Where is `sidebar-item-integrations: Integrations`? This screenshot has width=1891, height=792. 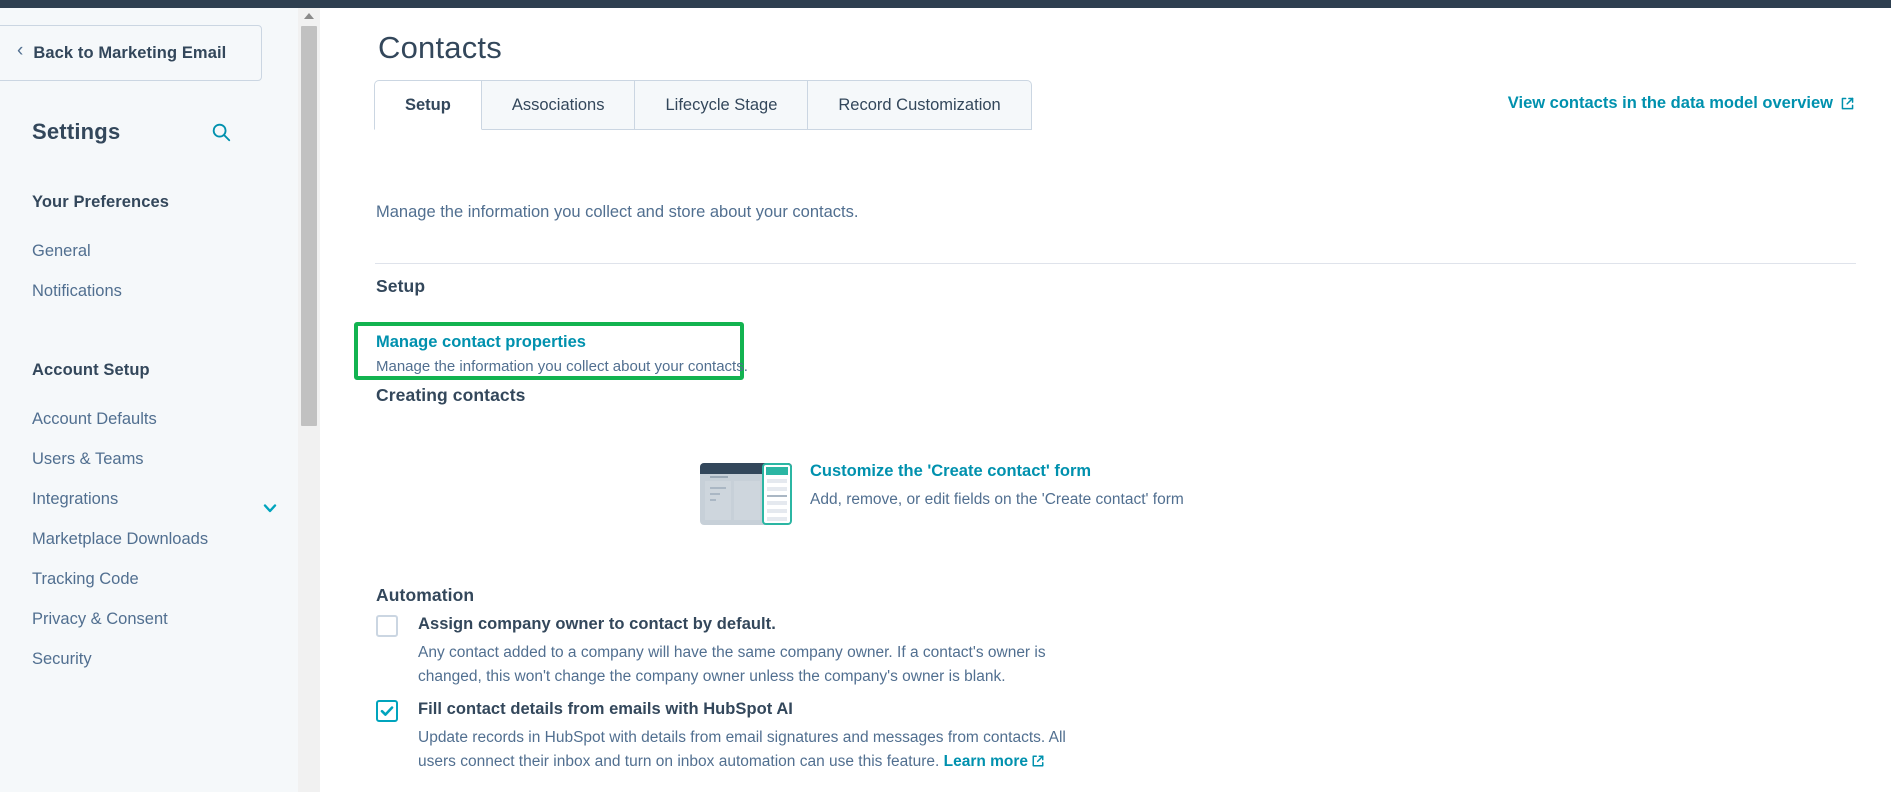 sidebar-item-integrations: Integrations is located at coordinates (149, 499).